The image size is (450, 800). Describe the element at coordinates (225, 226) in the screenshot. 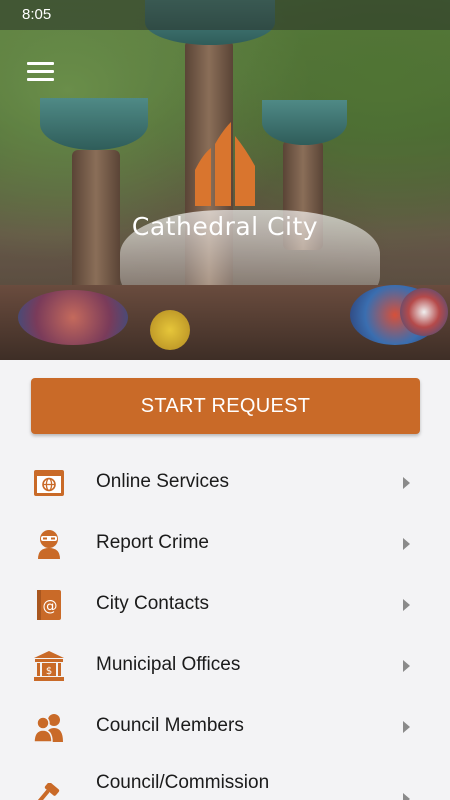

I see `logo-text: Cathedral City` at that location.